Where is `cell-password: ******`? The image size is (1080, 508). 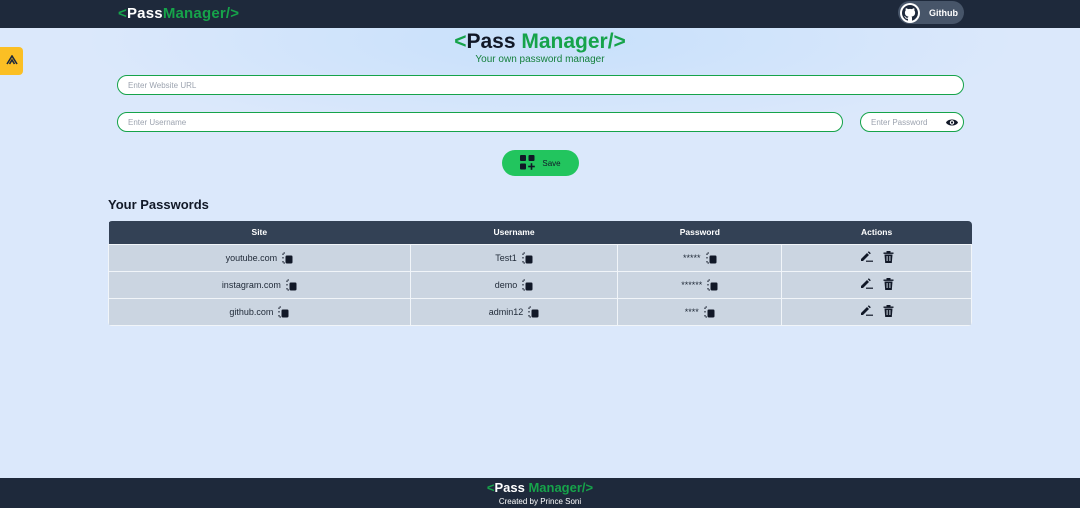 cell-password: ****** is located at coordinates (700, 284).